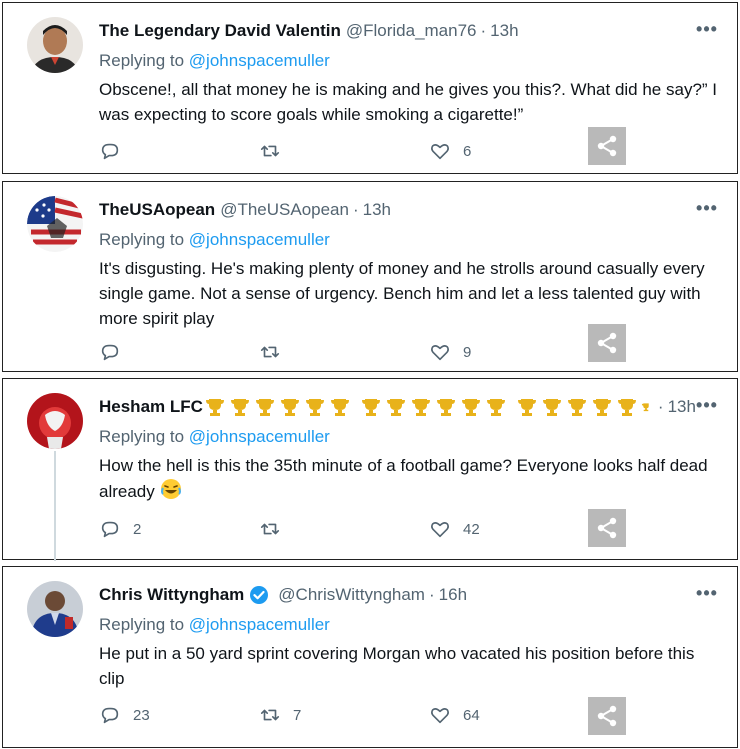 This screenshot has width=740, height=749. Describe the element at coordinates (284, 210) in the screenshot. I see `user-handle: @TheUSAopean` at that location.